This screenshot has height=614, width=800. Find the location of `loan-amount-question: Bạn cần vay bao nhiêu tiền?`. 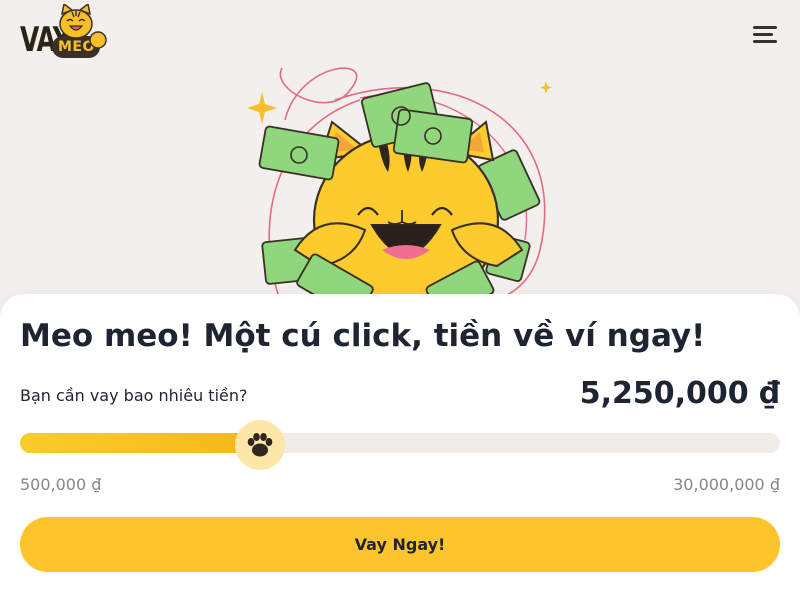

loan-amount-question: Bạn cần vay bao nhiêu tiền? is located at coordinates (134, 395).